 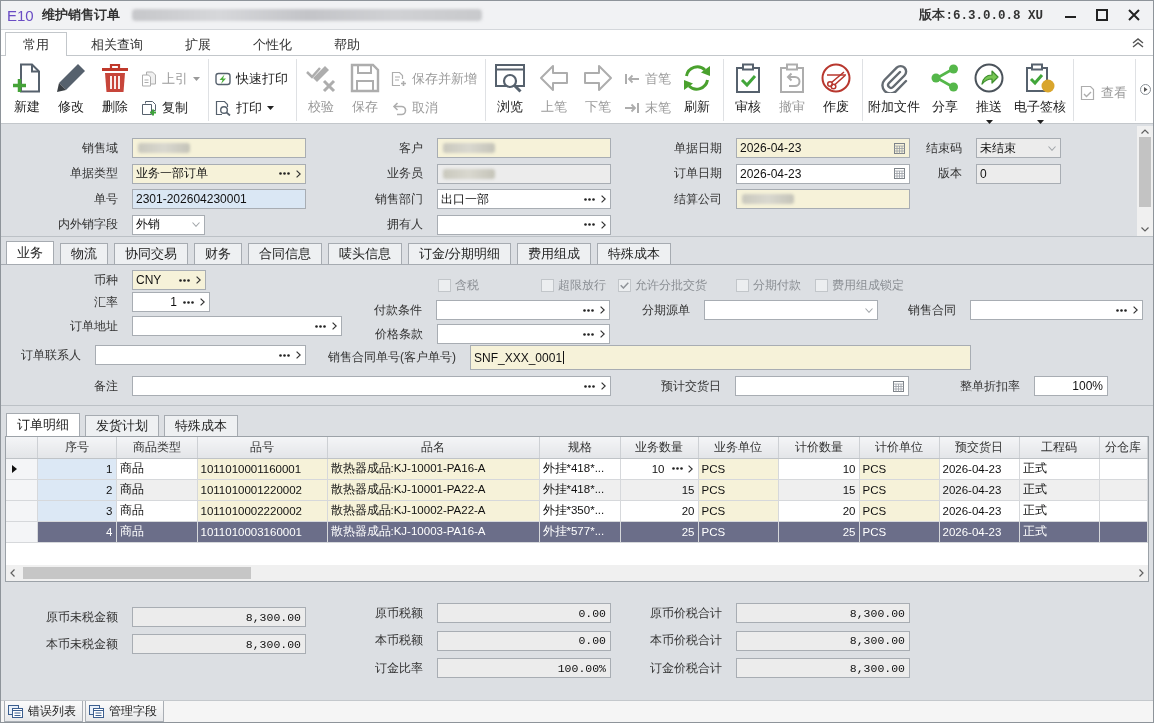 What do you see at coordinates (1145, 89) in the screenshot?
I see `scroll-right-icon` at bounding box center [1145, 89].